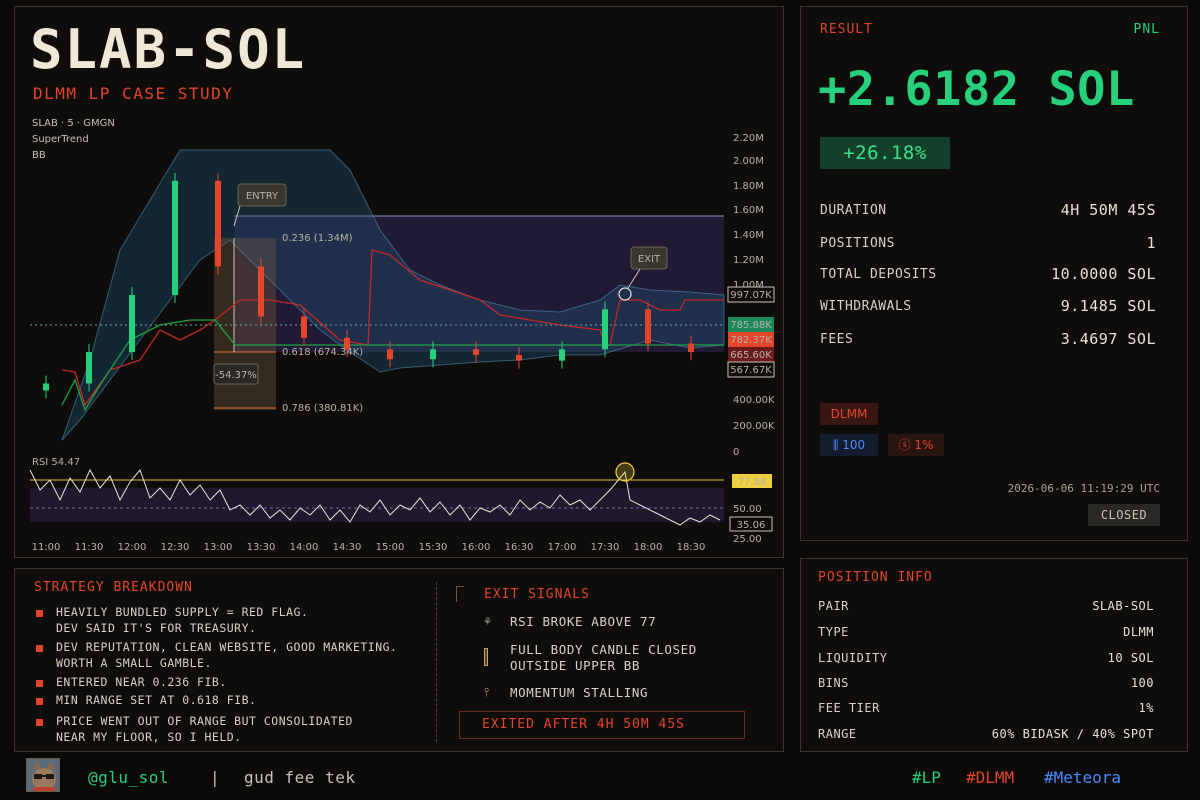 The width and height of the screenshot is (1200, 800). I want to click on time-tick: 14:30, so click(347, 547).